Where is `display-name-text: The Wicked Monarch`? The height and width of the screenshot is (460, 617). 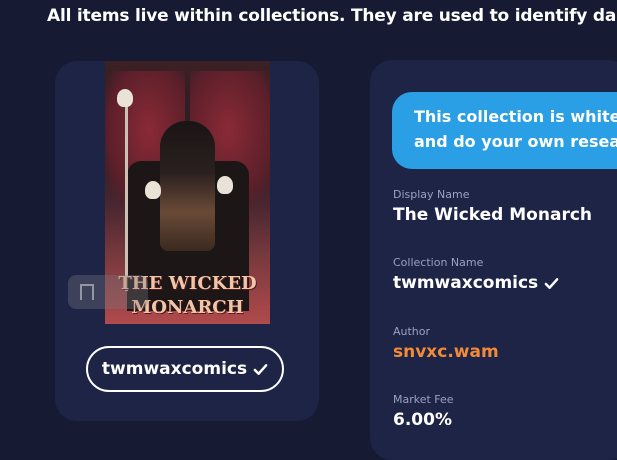
display-name-text: The Wicked Monarch is located at coordinates (493, 215).